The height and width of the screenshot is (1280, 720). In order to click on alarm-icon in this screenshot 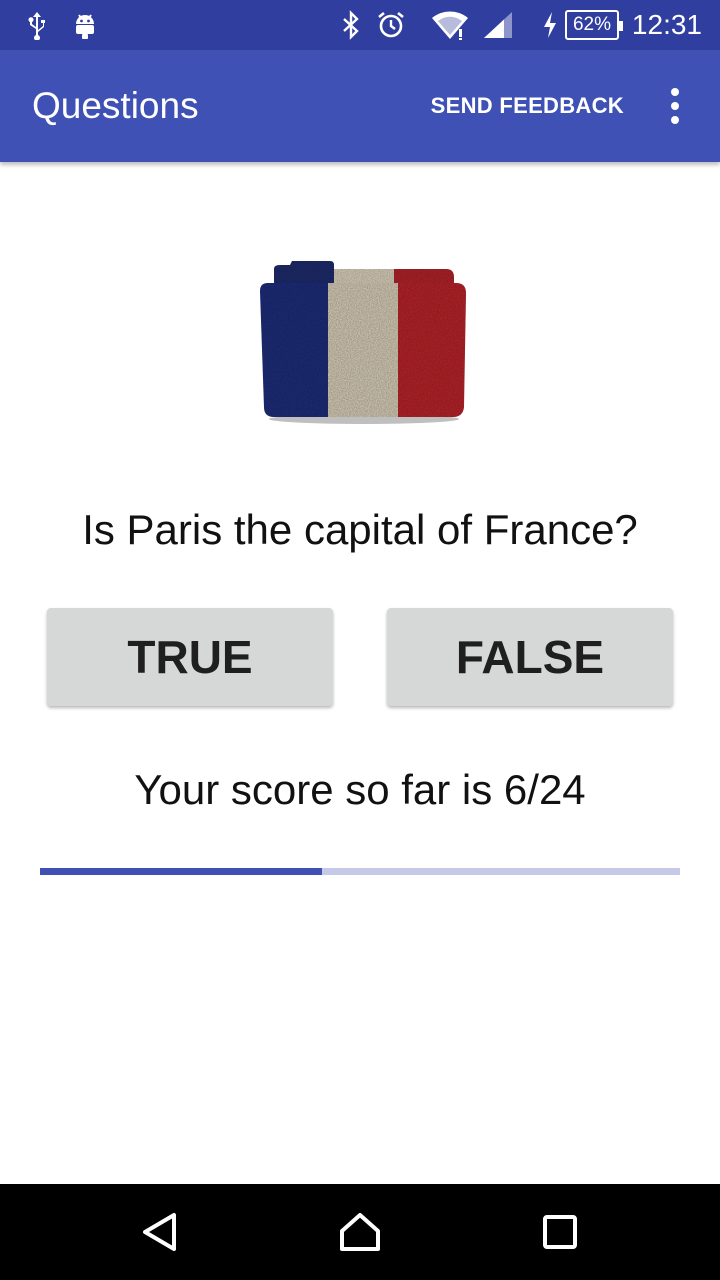, I will do `click(391, 25)`.